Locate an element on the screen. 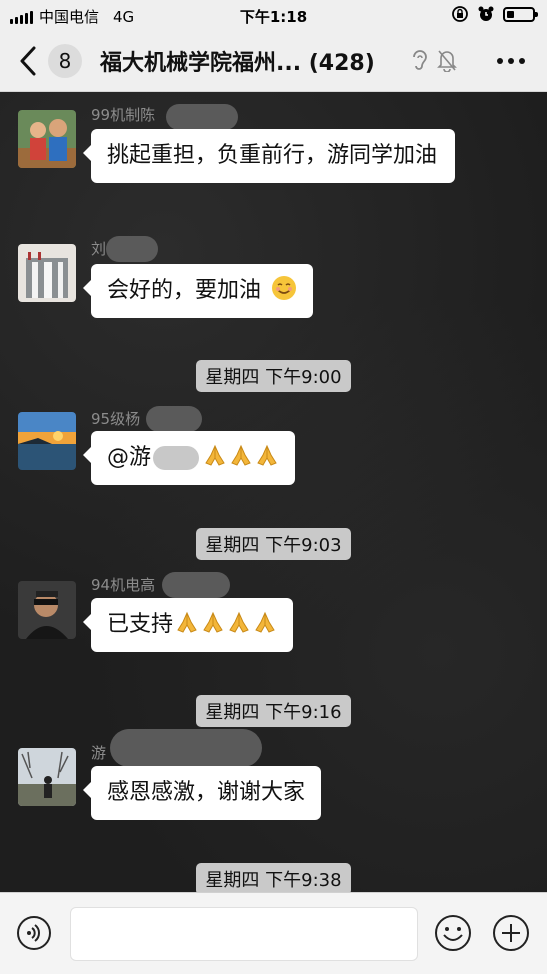 The width and height of the screenshot is (547, 974). battery-icon is located at coordinates (520, 14).